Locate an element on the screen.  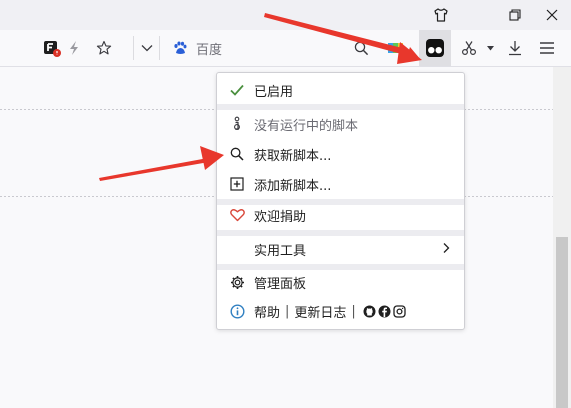
arrow-to-get-new-scripts is located at coordinates (161, 163).